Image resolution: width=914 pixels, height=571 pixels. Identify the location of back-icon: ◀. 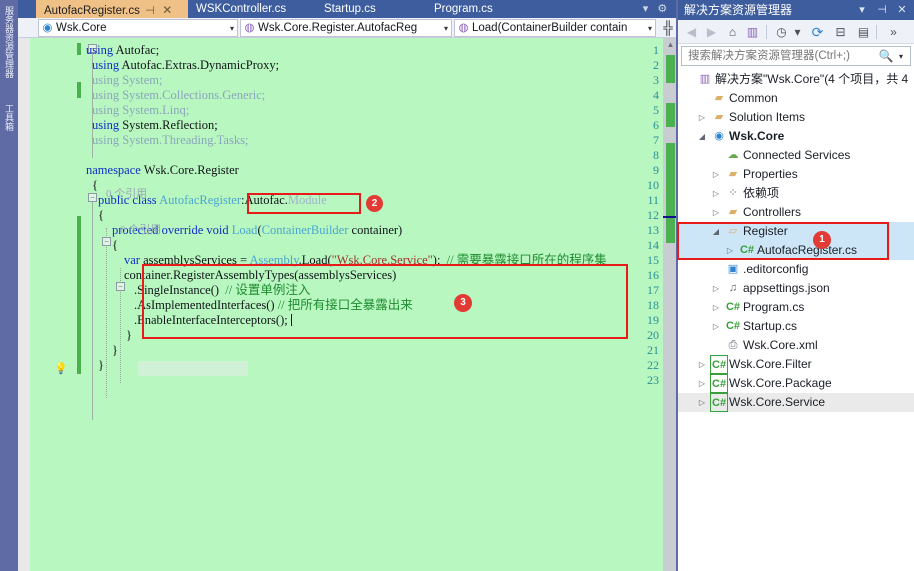
(691, 32).